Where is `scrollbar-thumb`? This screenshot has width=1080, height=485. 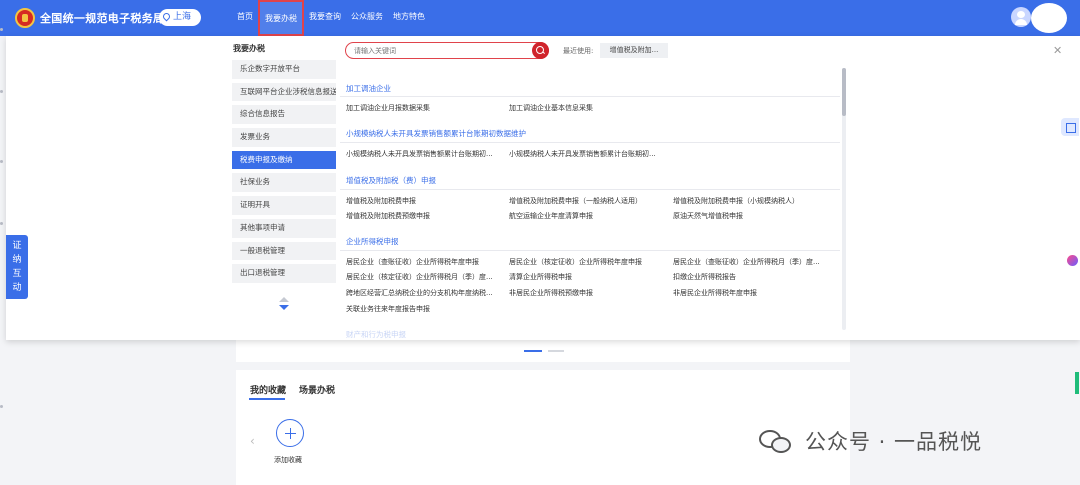 scrollbar-thumb is located at coordinates (844, 92).